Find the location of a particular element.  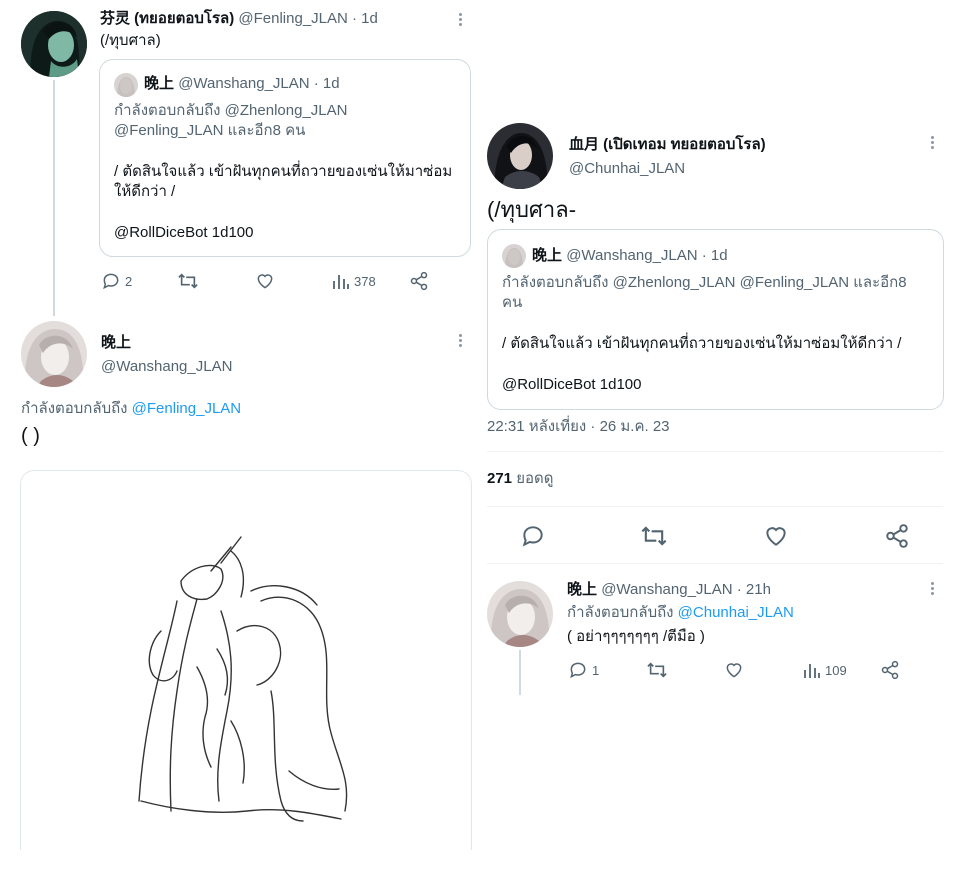

main-tweet-text: (/ทุบศาล- is located at coordinates (532, 209).